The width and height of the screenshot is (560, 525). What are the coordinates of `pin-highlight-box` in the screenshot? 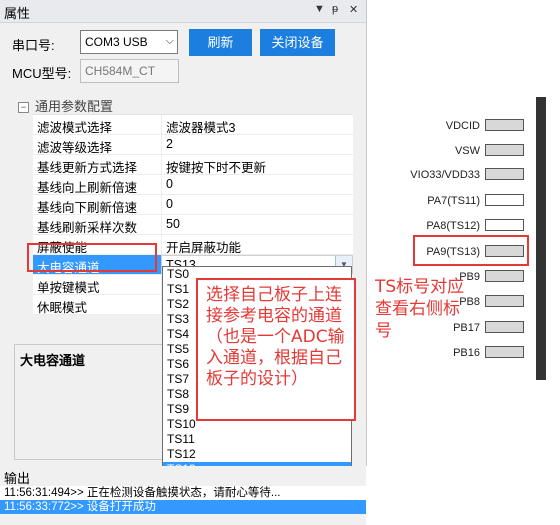 It's located at (471, 250).